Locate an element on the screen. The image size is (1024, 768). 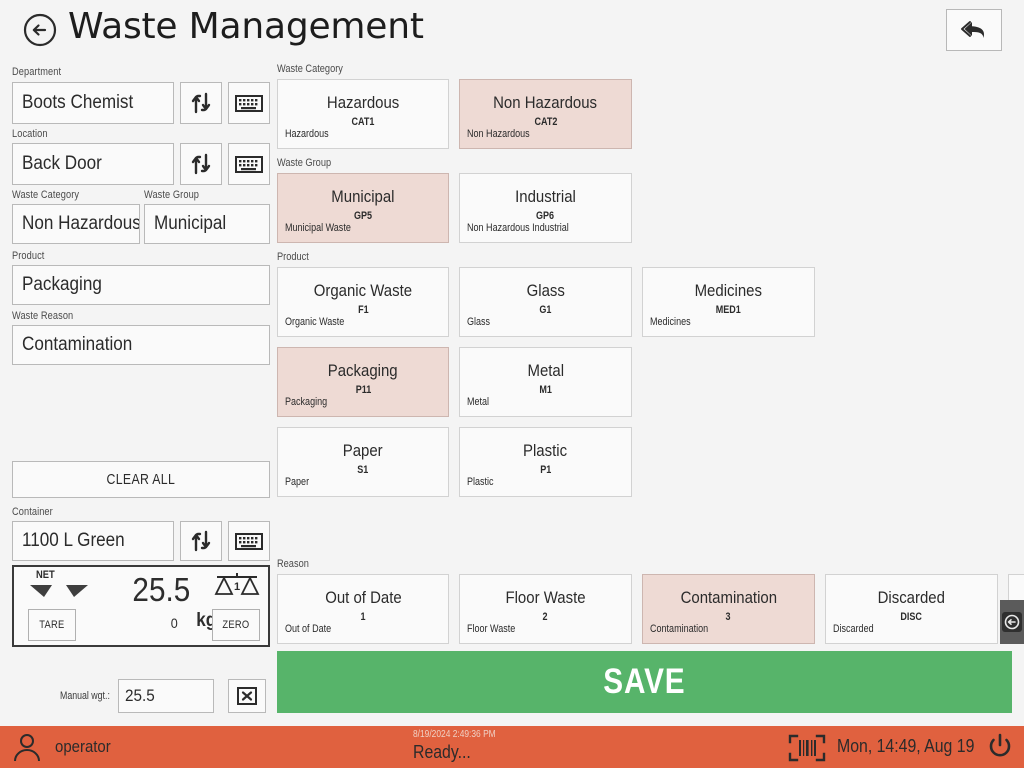
container-keyboard-button is located at coordinates (249, 541).